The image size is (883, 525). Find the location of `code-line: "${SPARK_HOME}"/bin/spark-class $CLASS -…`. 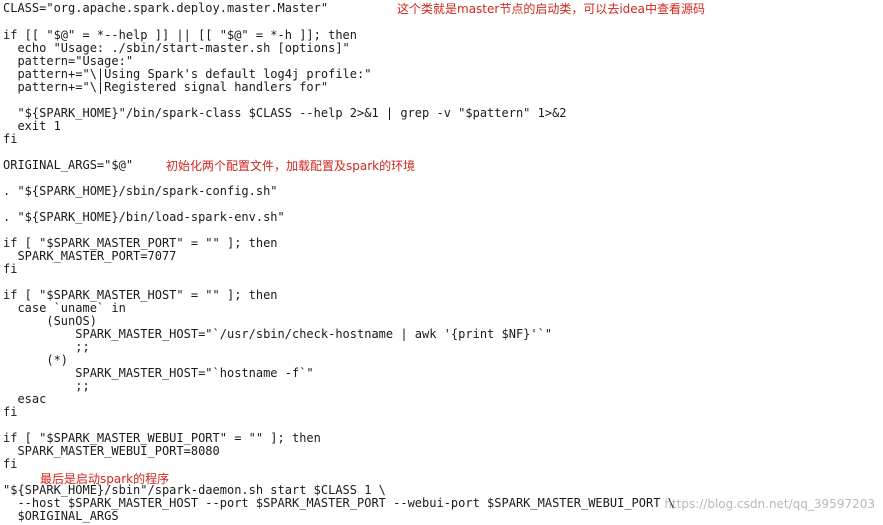

code-line: "${SPARK_HOME}"/bin/spark-class $CLASS -… is located at coordinates (285, 113).